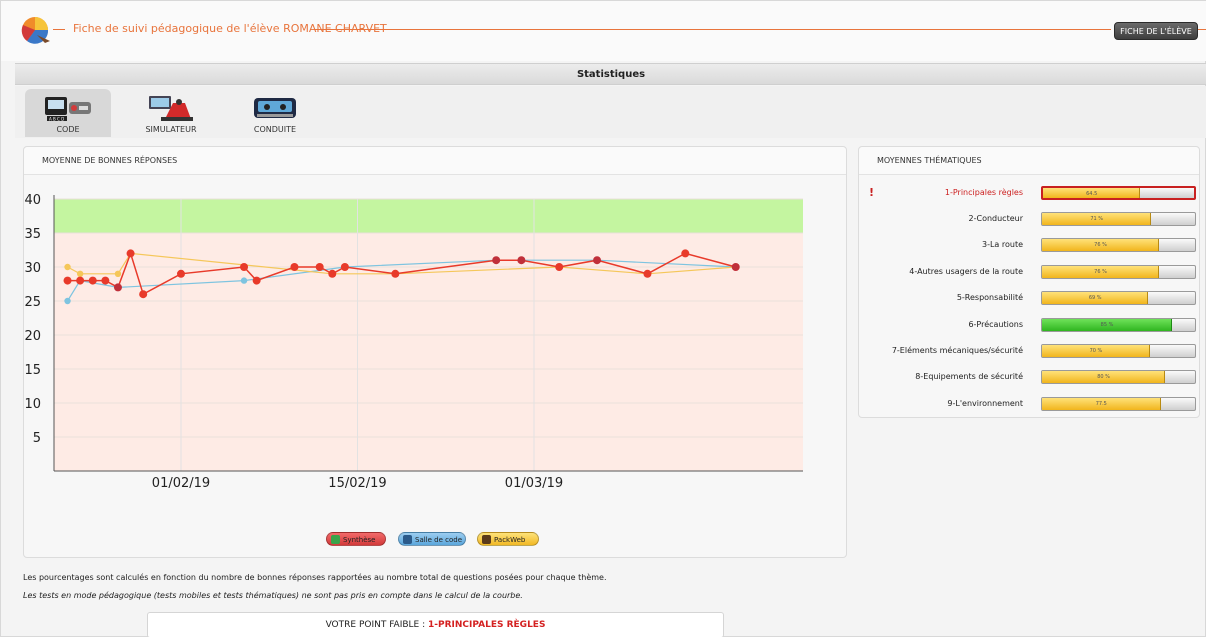  What do you see at coordinates (1107, 325) in the screenshot?
I see `theme-percent-text: 85 %` at bounding box center [1107, 325].